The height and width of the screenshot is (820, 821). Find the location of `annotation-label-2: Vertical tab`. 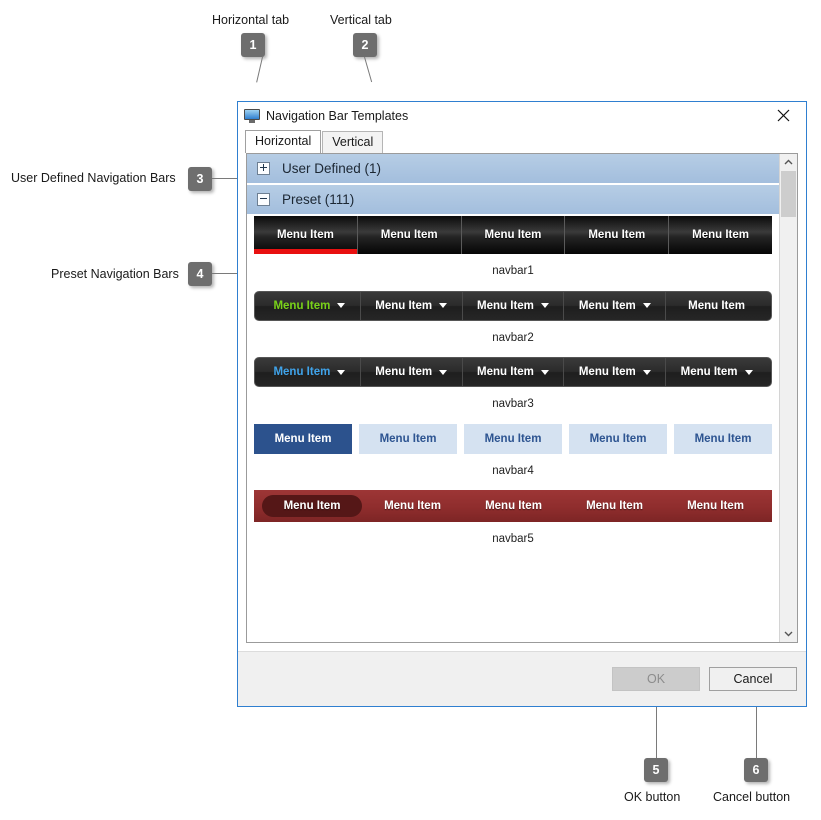

annotation-label-2: Vertical tab is located at coordinates (361, 20).